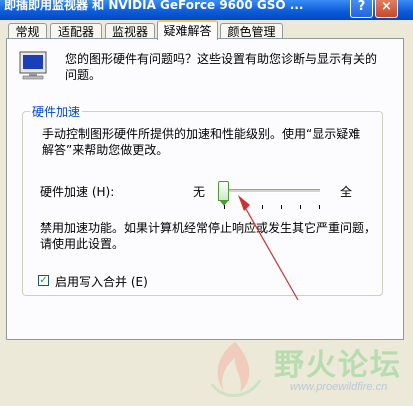  I want to click on tab-color-management: 颜色管理, so click(251, 31).